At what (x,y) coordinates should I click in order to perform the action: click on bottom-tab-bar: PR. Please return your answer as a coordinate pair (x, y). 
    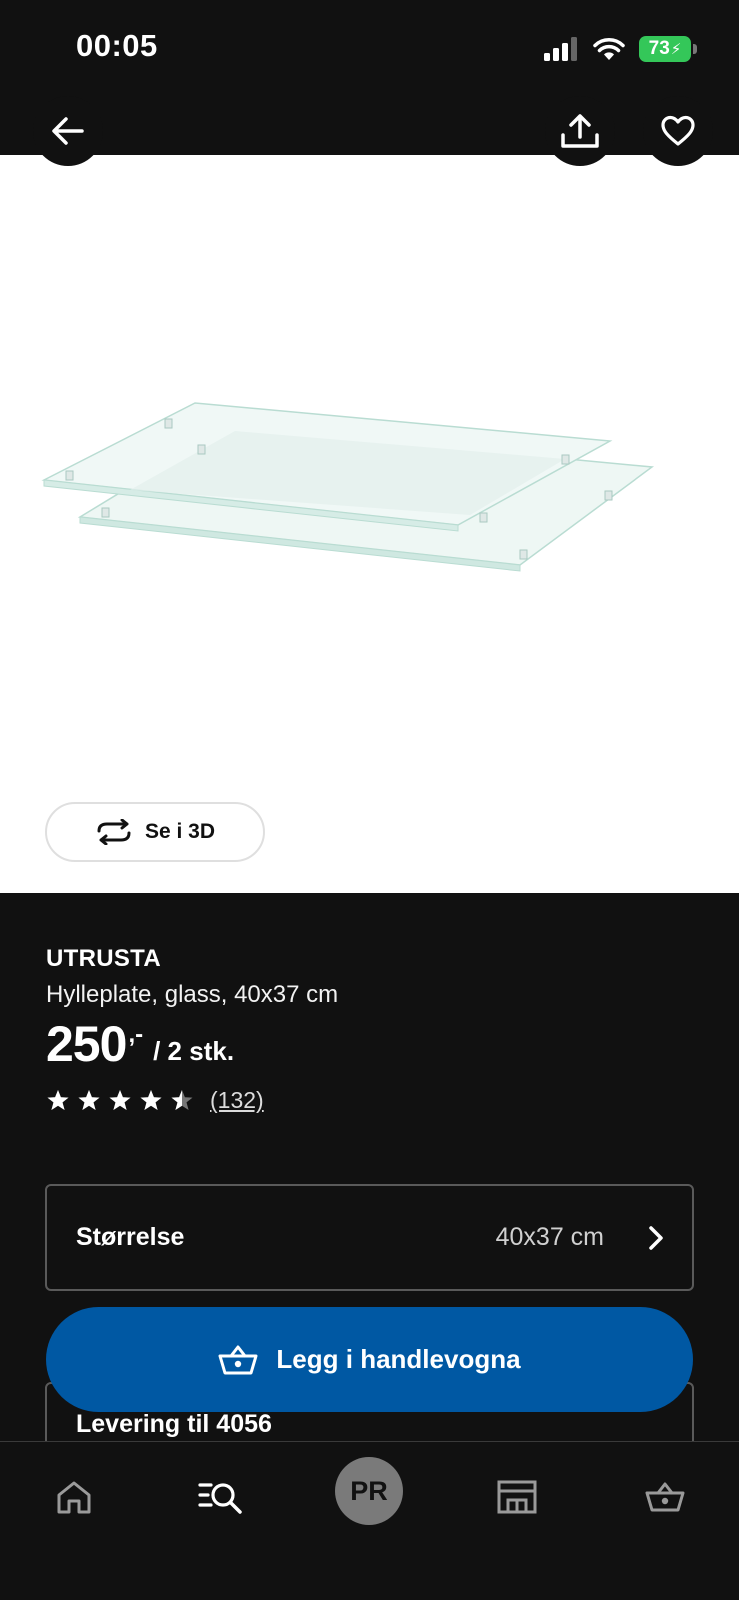
    Looking at the image, I should click on (369, 1520).